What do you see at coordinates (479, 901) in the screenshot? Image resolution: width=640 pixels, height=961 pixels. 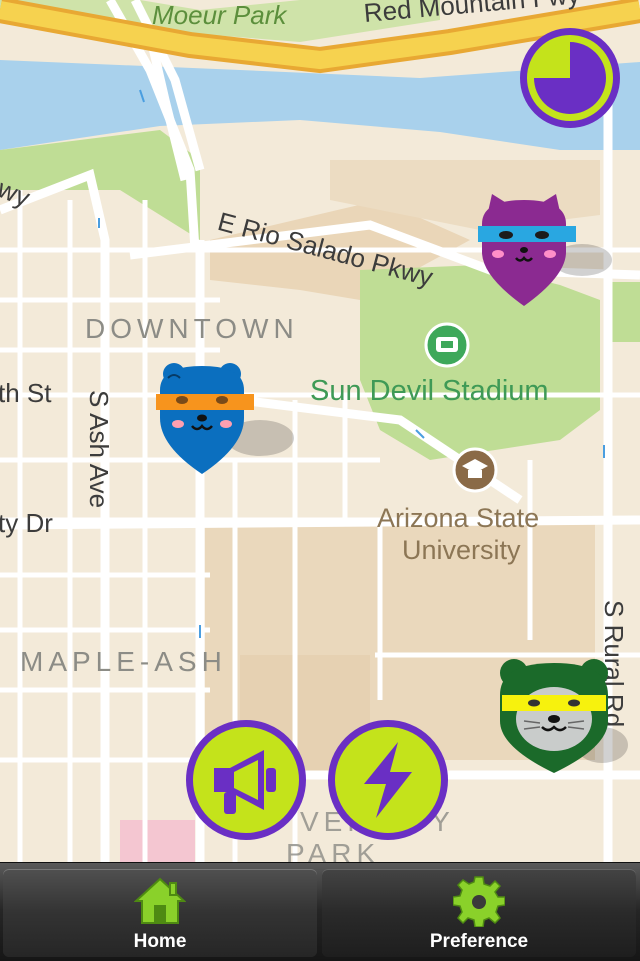 I see `gear-icon` at bounding box center [479, 901].